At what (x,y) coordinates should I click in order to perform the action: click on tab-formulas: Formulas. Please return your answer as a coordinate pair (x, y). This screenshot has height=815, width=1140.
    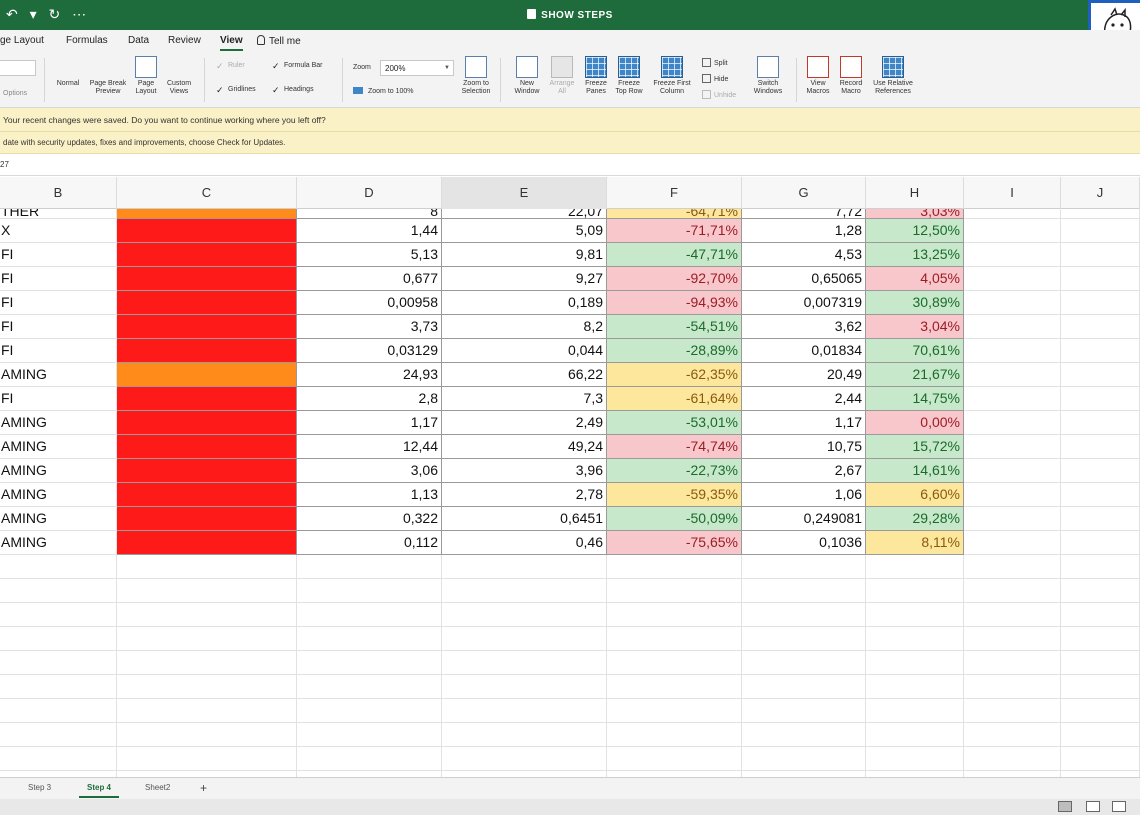
    Looking at the image, I should click on (87, 40).